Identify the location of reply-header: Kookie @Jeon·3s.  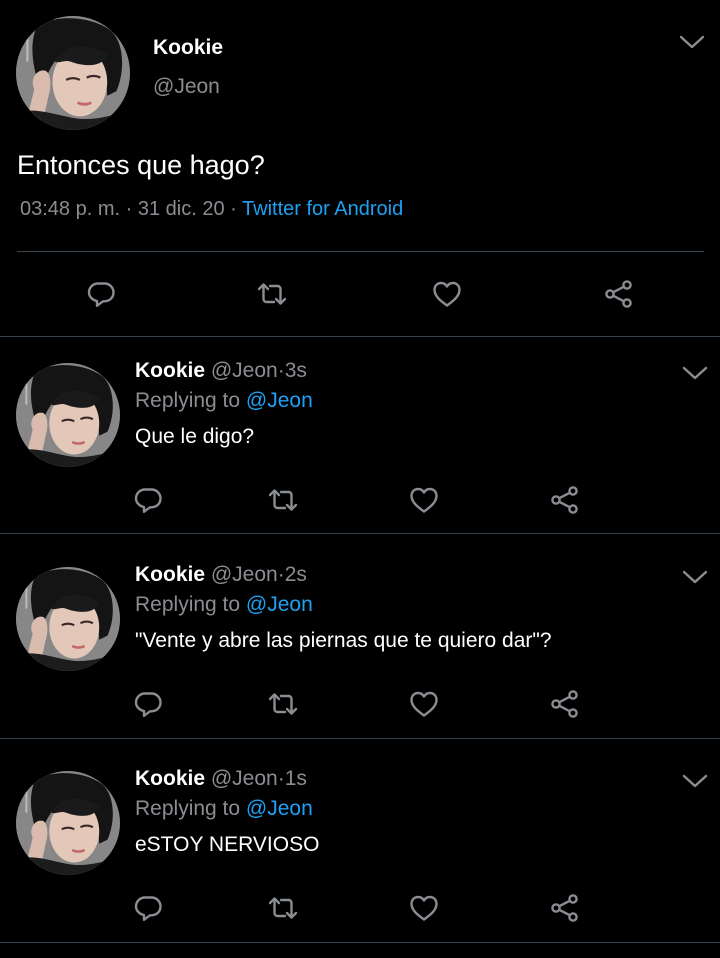
(221, 371).